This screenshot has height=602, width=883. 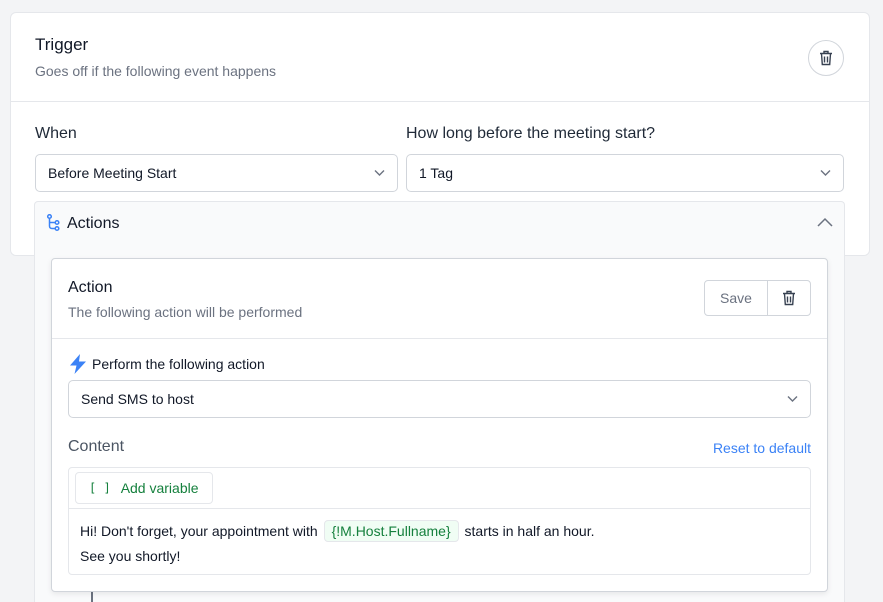 What do you see at coordinates (439, 399) in the screenshot?
I see `perform-action-select: Send SMS to host` at bounding box center [439, 399].